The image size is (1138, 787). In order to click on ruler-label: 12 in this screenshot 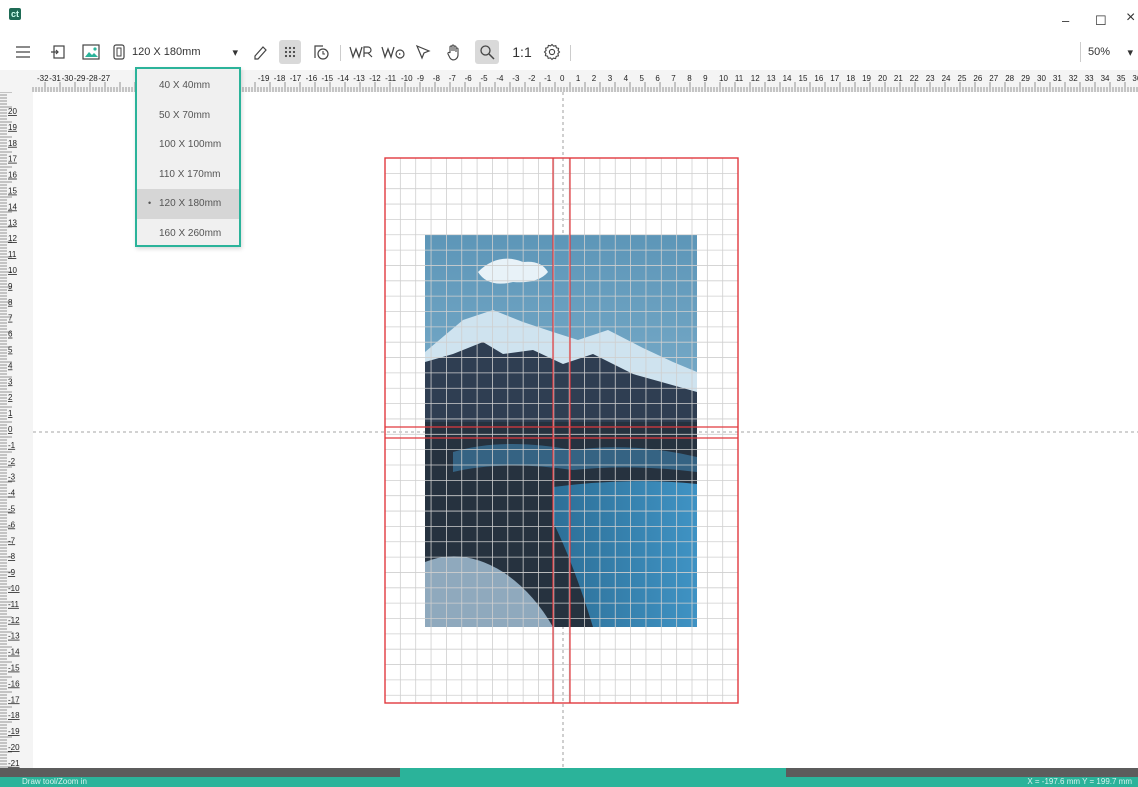, I will do `click(755, 78)`.